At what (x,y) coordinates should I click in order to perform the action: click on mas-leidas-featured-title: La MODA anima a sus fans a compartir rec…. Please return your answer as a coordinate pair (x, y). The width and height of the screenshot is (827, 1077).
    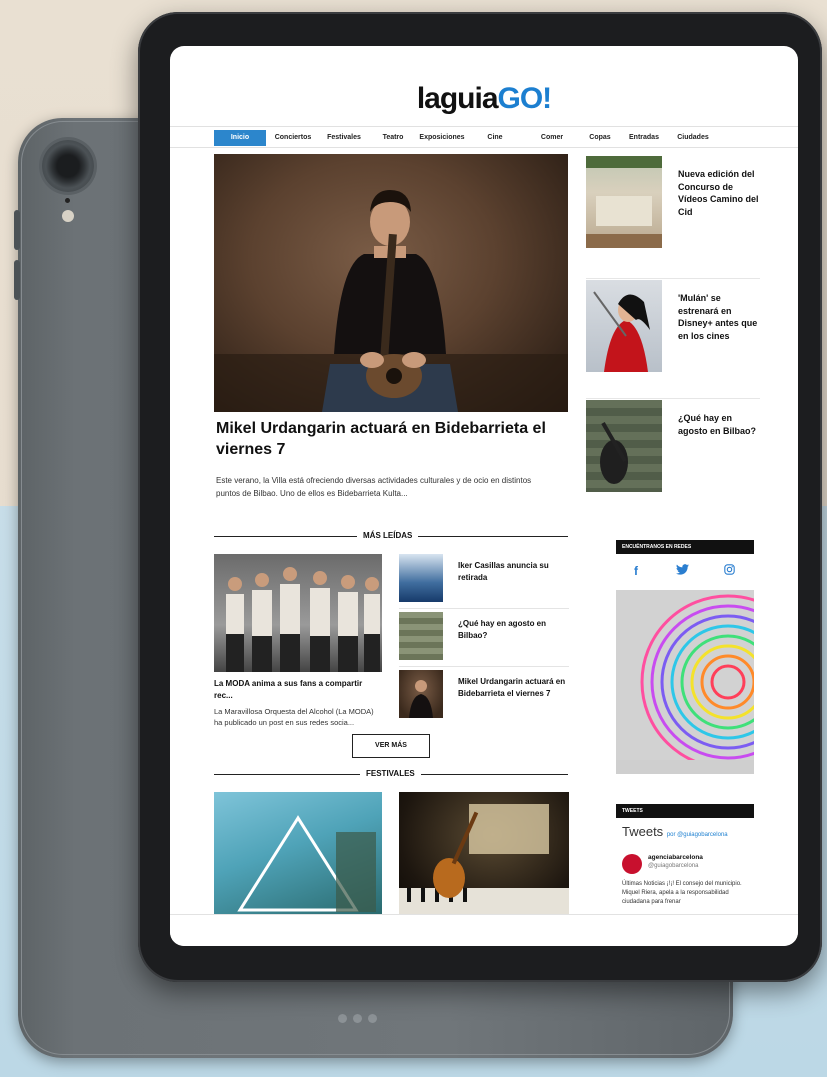
    Looking at the image, I should click on (298, 690).